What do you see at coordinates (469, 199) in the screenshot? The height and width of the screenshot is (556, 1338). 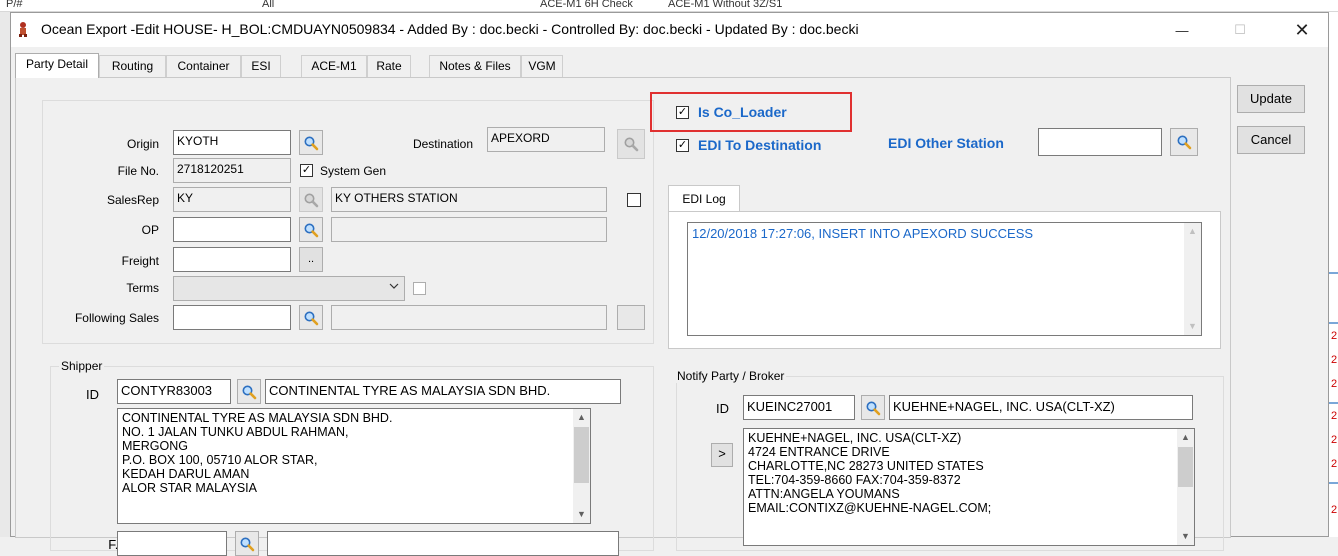 I see `salesrep-name-input: KY OTHERS STATION` at bounding box center [469, 199].